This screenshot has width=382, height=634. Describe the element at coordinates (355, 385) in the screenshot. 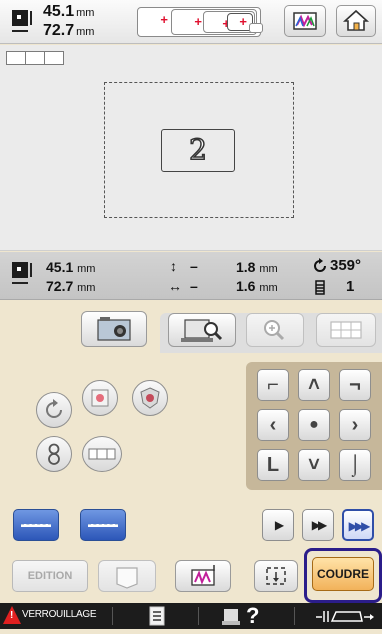

I see `move-up-right-button: ¬` at that location.